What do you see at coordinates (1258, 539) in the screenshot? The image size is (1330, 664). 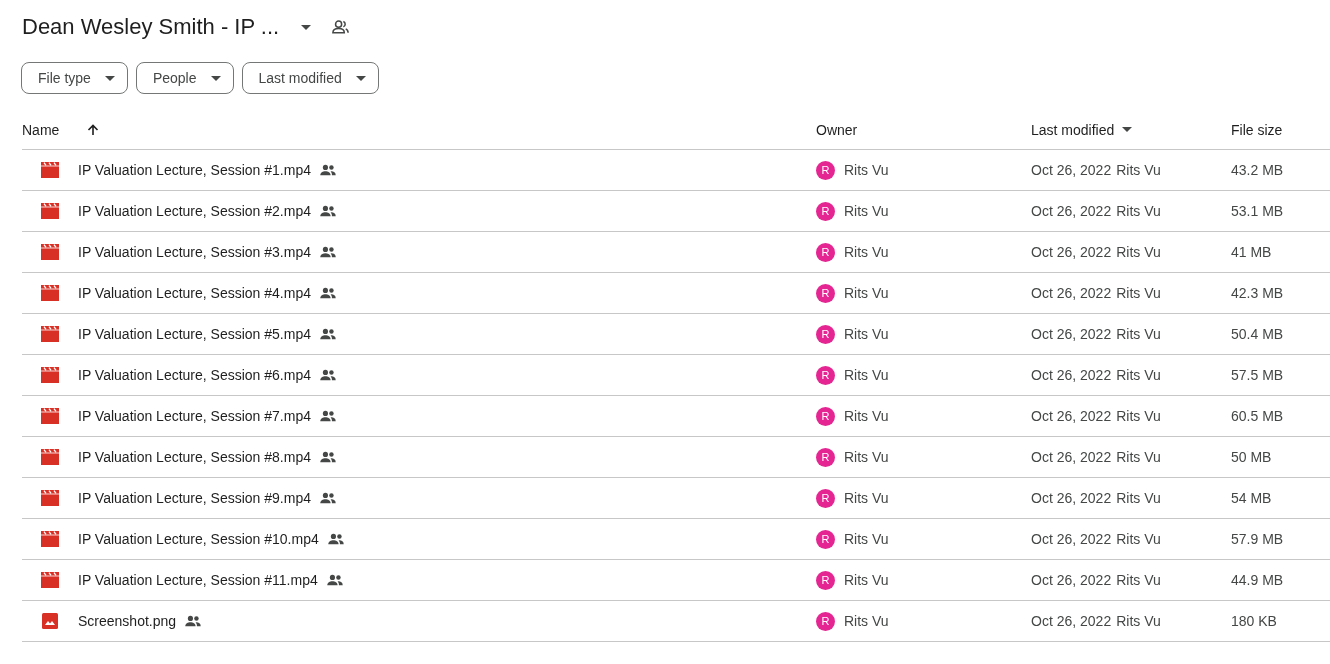 I see `file-size: 57.9 MB` at bounding box center [1258, 539].